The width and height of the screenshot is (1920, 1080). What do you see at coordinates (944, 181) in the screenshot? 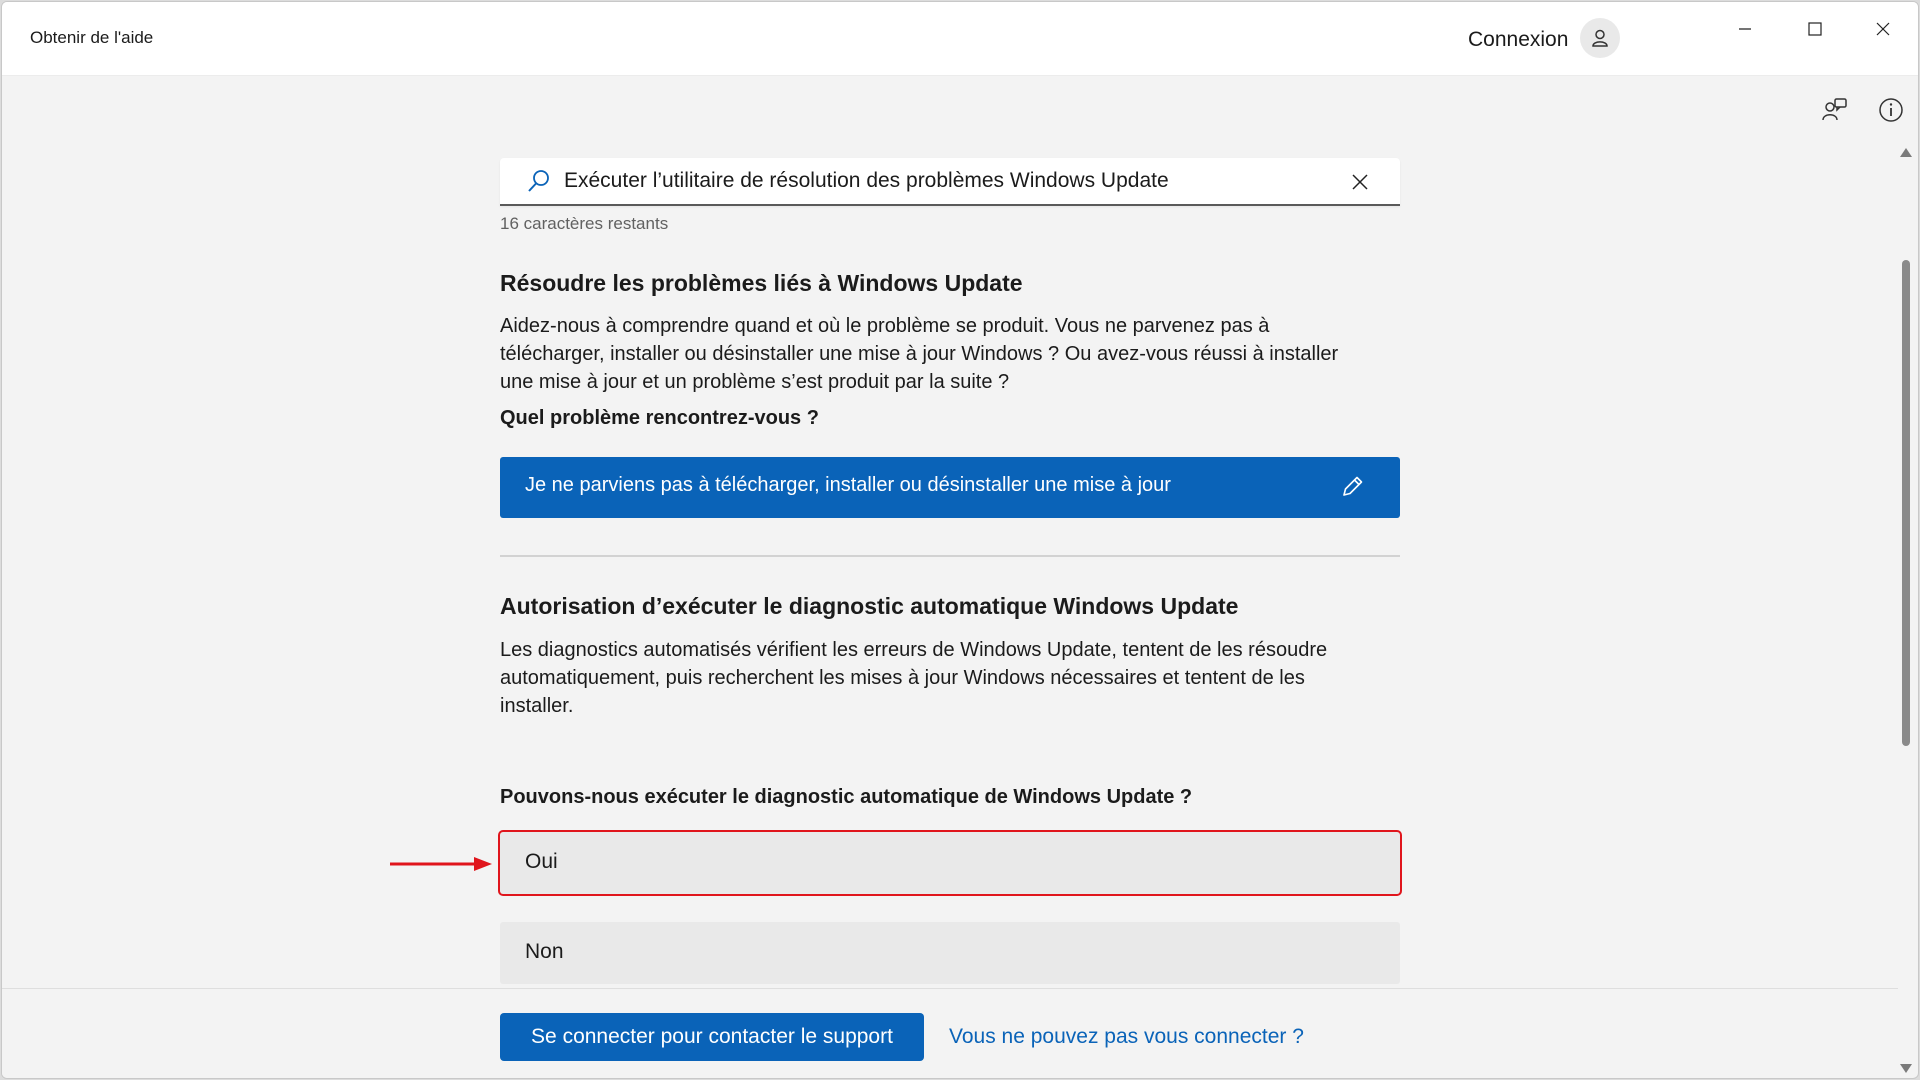
I see `search-input` at bounding box center [944, 181].